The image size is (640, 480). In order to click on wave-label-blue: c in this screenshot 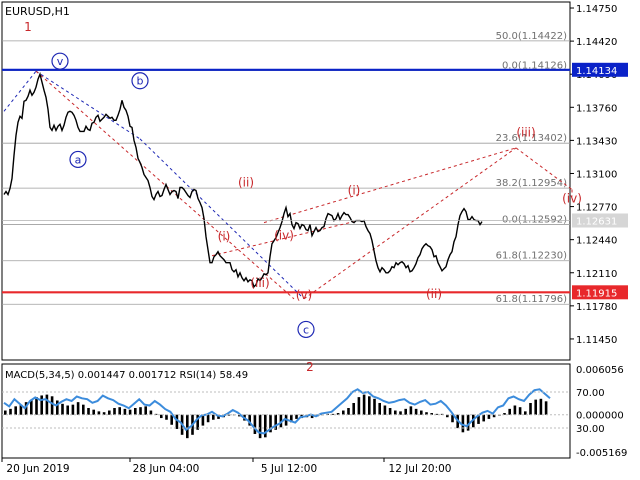, I will do `click(306, 329)`.